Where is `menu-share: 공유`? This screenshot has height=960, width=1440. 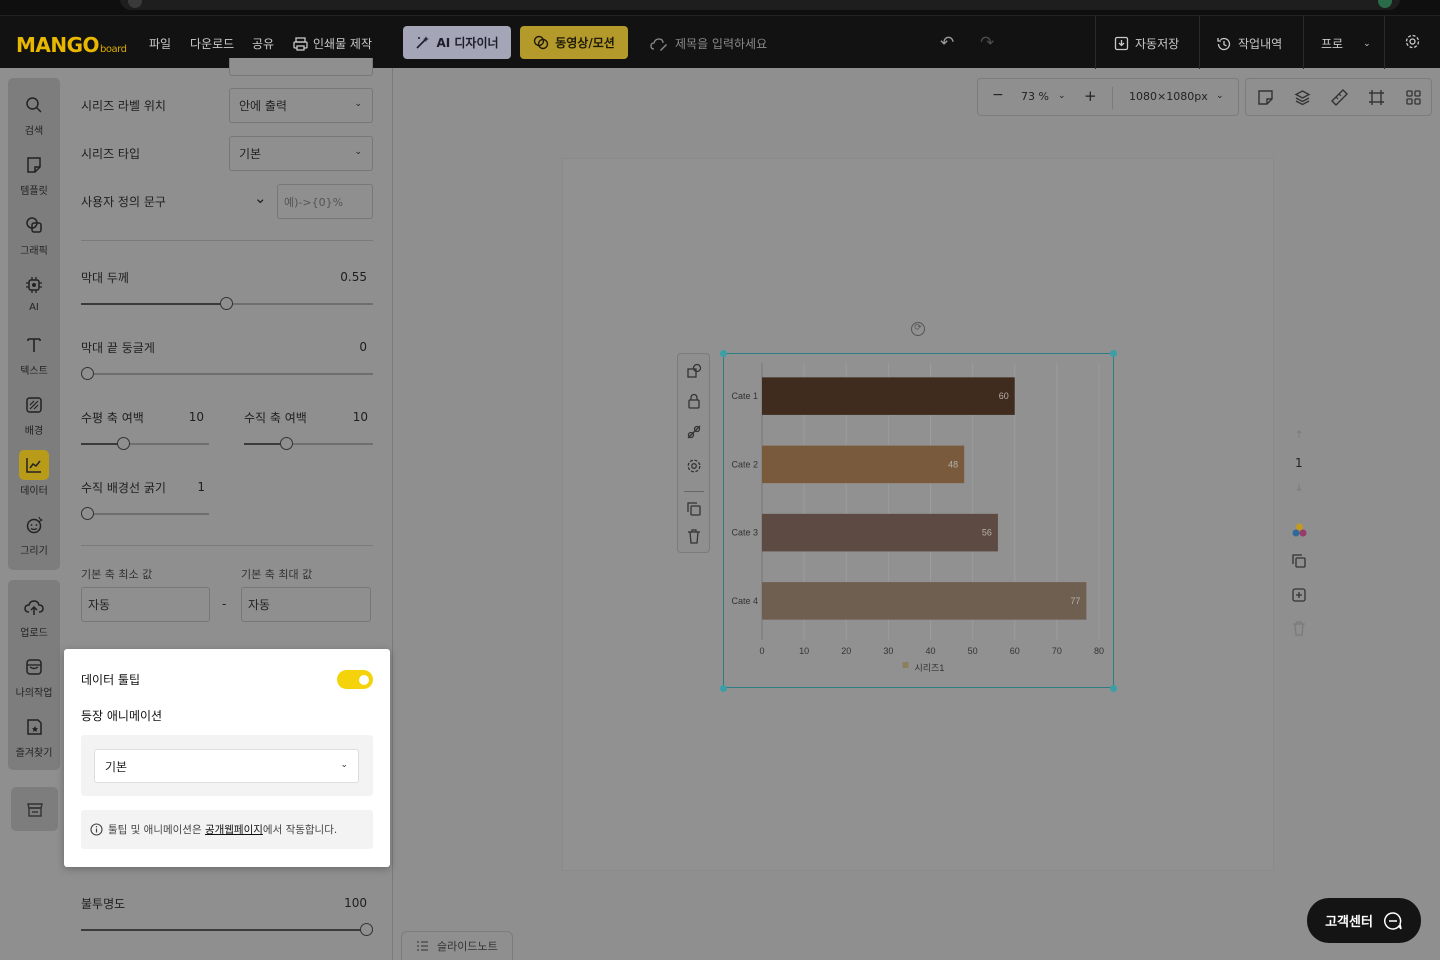
menu-share: 공유 is located at coordinates (263, 43).